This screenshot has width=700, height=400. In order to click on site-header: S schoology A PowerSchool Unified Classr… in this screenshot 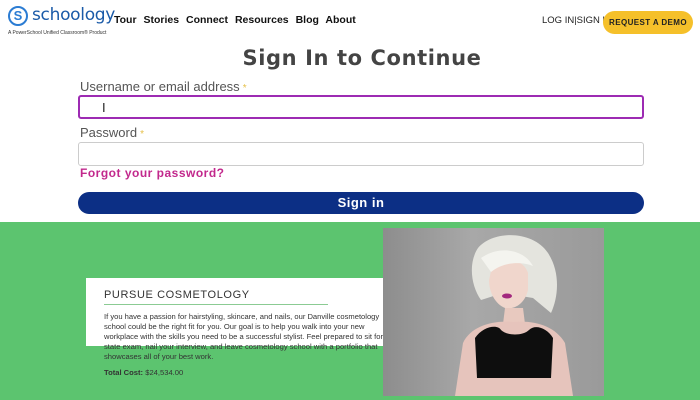, I will do `click(350, 22)`.